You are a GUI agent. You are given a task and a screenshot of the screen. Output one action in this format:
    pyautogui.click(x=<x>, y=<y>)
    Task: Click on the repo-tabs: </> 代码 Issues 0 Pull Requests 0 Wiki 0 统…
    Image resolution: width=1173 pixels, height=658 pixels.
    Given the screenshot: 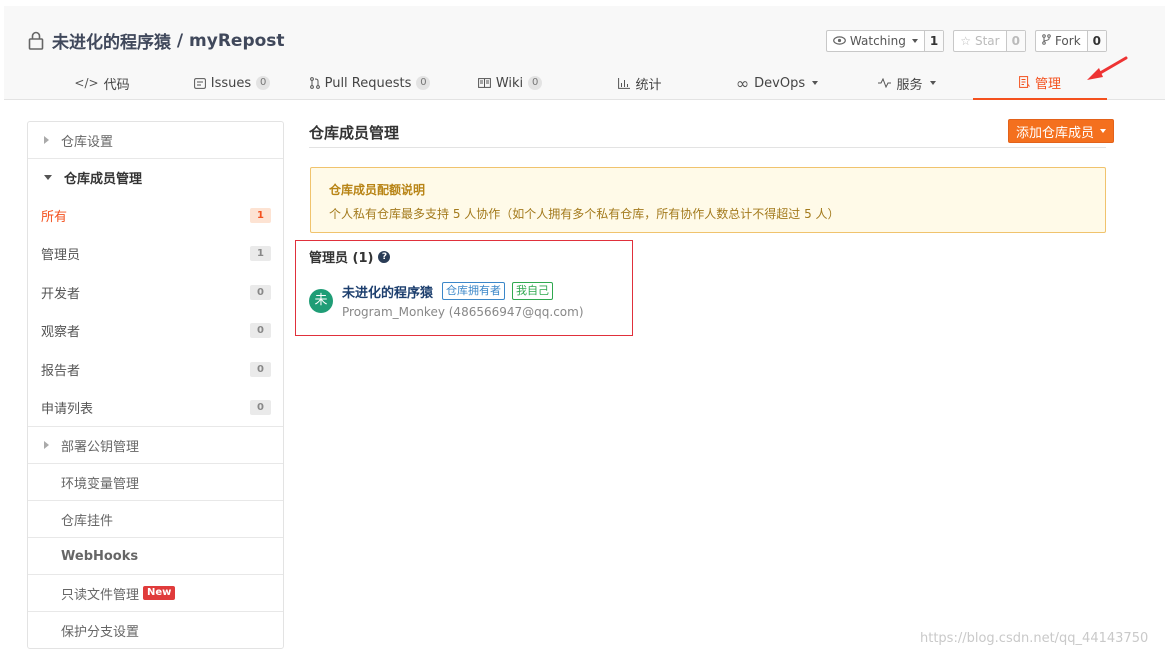 What is the action you would take?
    pyautogui.click(x=584, y=83)
    